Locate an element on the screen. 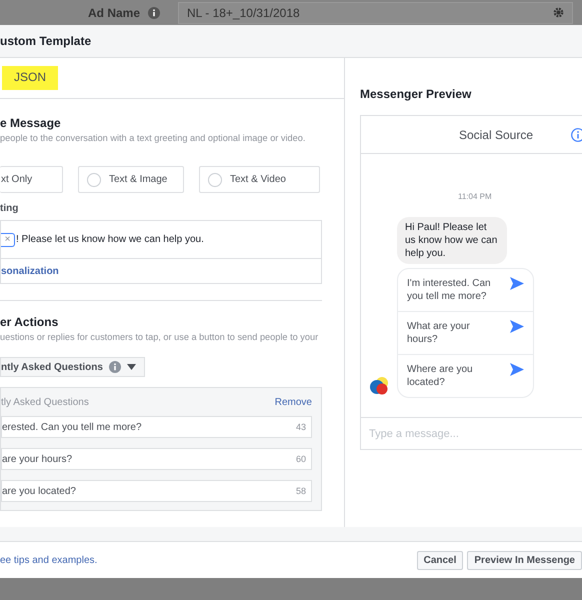  panel-title: tly Asked Questions is located at coordinates (45, 402).